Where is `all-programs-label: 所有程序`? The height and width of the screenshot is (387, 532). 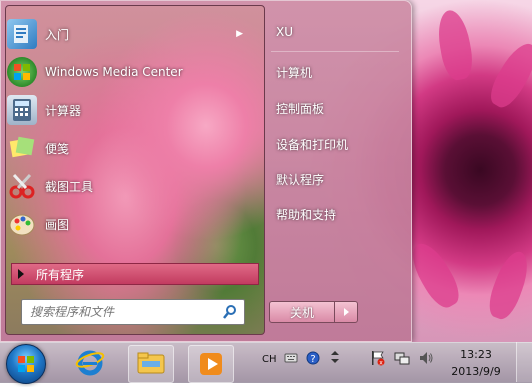
all-programs-label: 所有程序 is located at coordinates (60, 274).